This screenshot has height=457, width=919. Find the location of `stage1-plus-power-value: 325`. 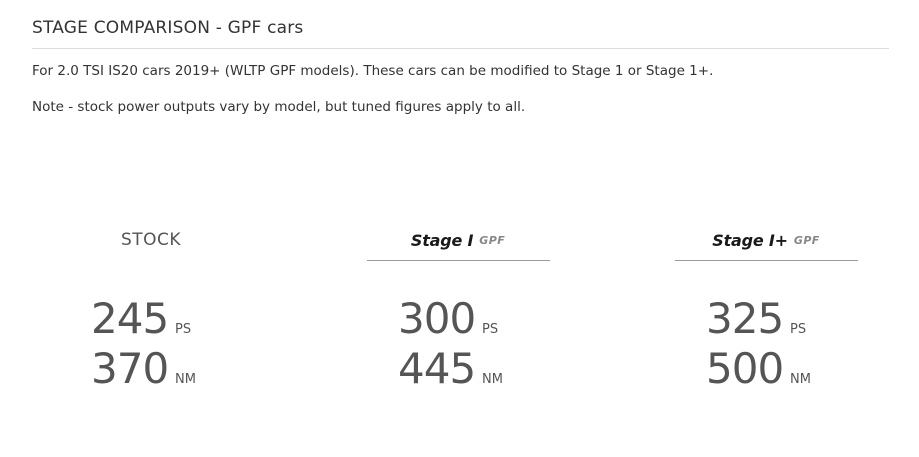

stage1-plus-power-value: 325 is located at coordinates (745, 318).